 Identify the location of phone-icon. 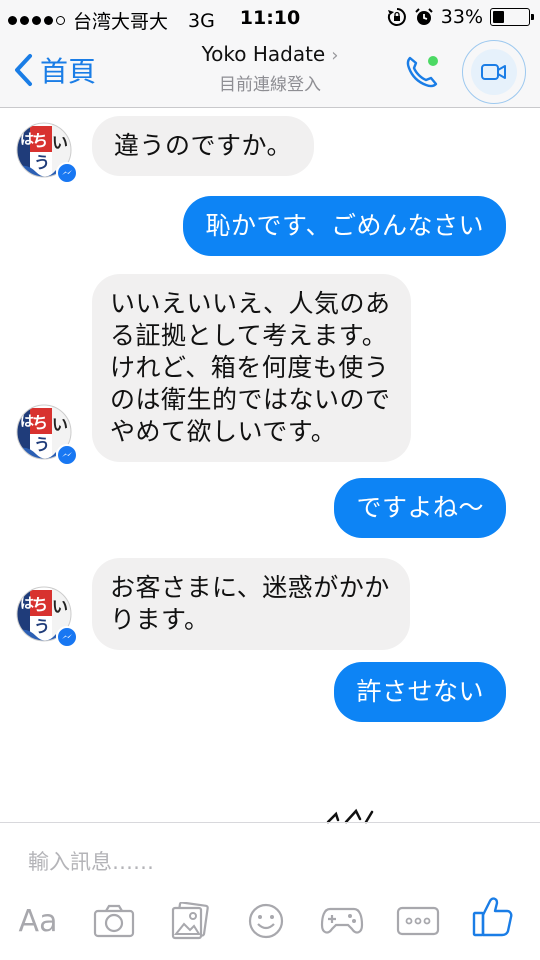
(422, 72).